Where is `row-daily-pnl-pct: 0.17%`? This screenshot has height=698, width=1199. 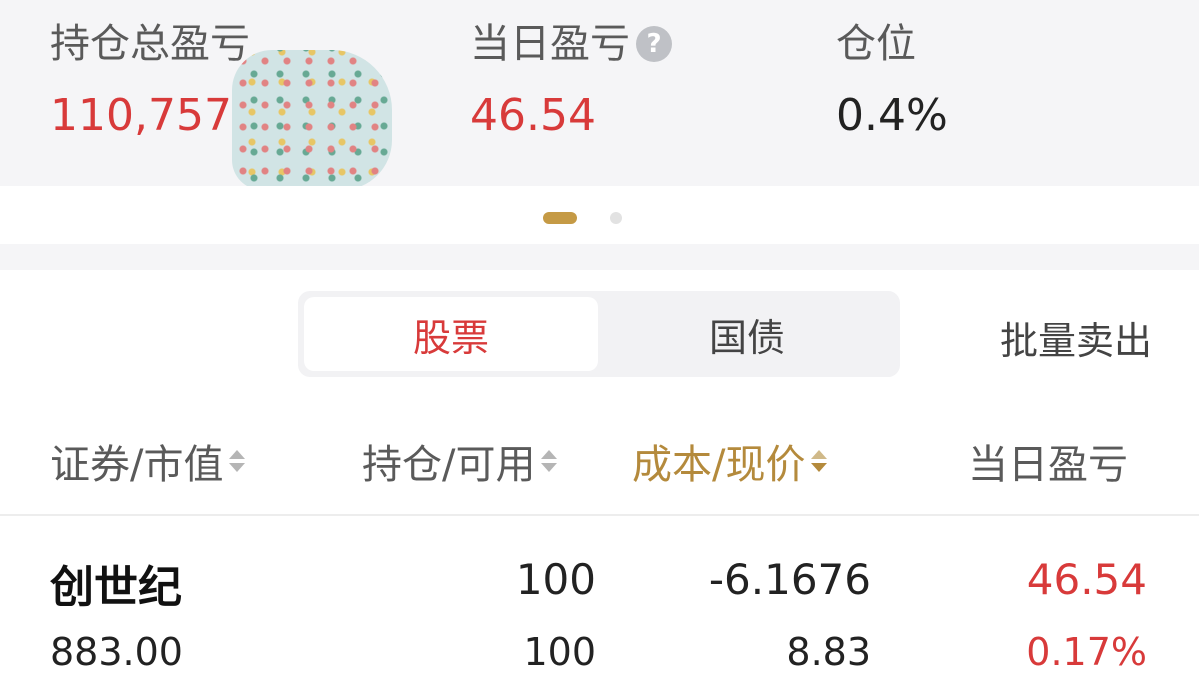 row-daily-pnl-pct: 0.17% is located at coordinates (1086, 652).